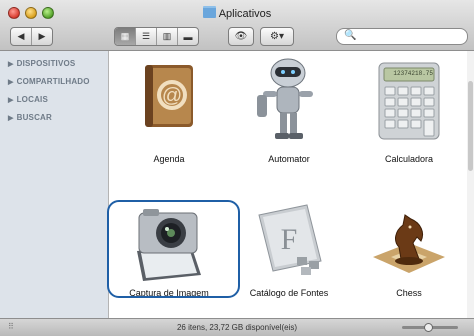 This screenshot has height=336, width=474. I want to click on app-label: Chess, so click(409, 293).